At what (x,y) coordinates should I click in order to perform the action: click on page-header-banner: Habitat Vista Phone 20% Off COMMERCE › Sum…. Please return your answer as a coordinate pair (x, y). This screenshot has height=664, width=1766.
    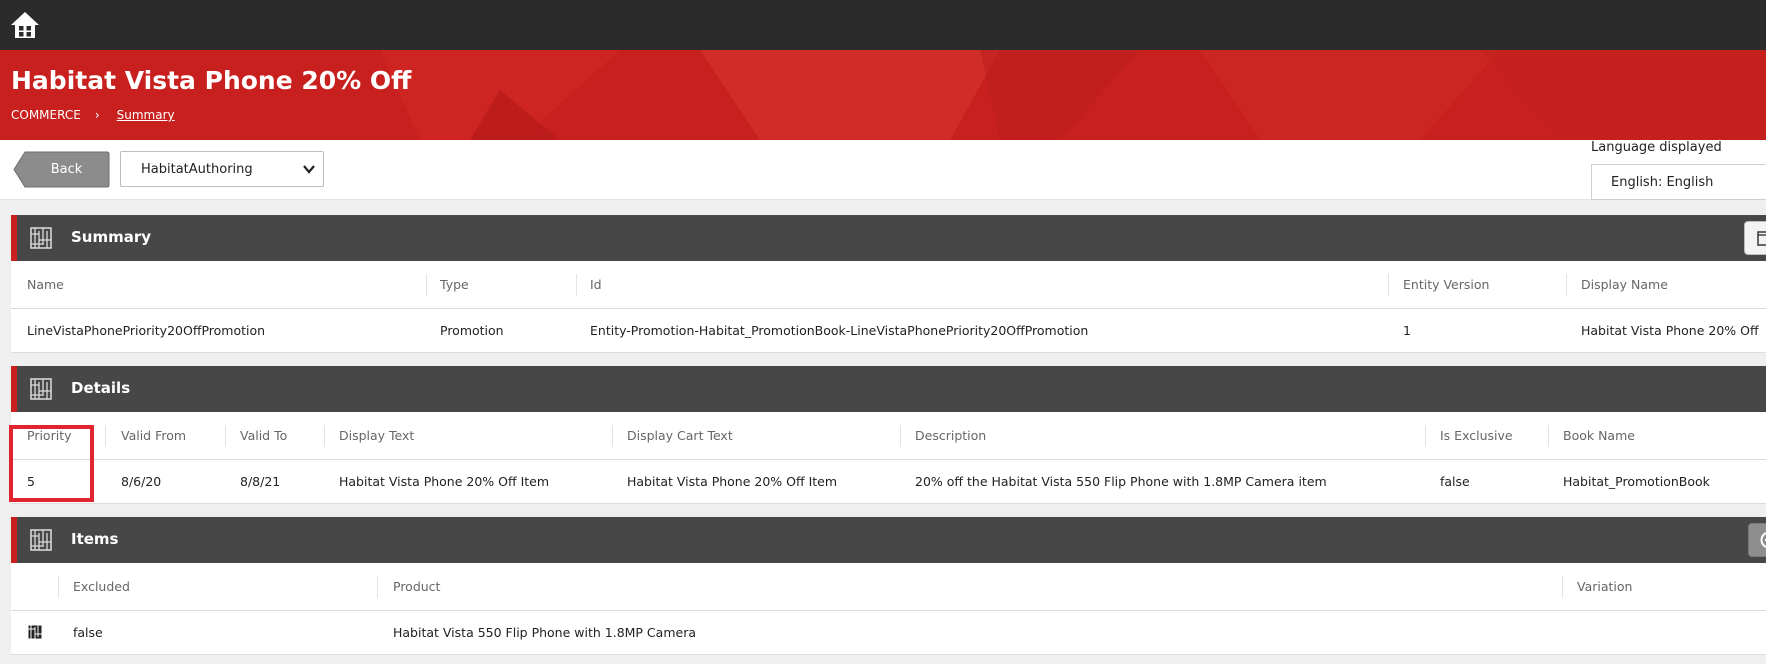
    Looking at the image, I should click on (883, 95).